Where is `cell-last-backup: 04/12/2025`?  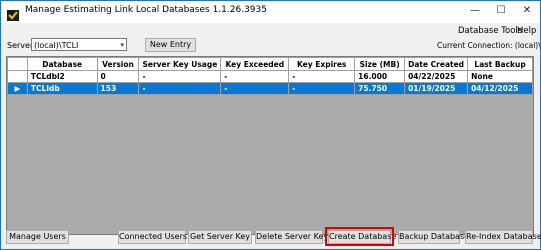 cell-last-backup: 04/12/2025 is located at coordinates (500, 88).